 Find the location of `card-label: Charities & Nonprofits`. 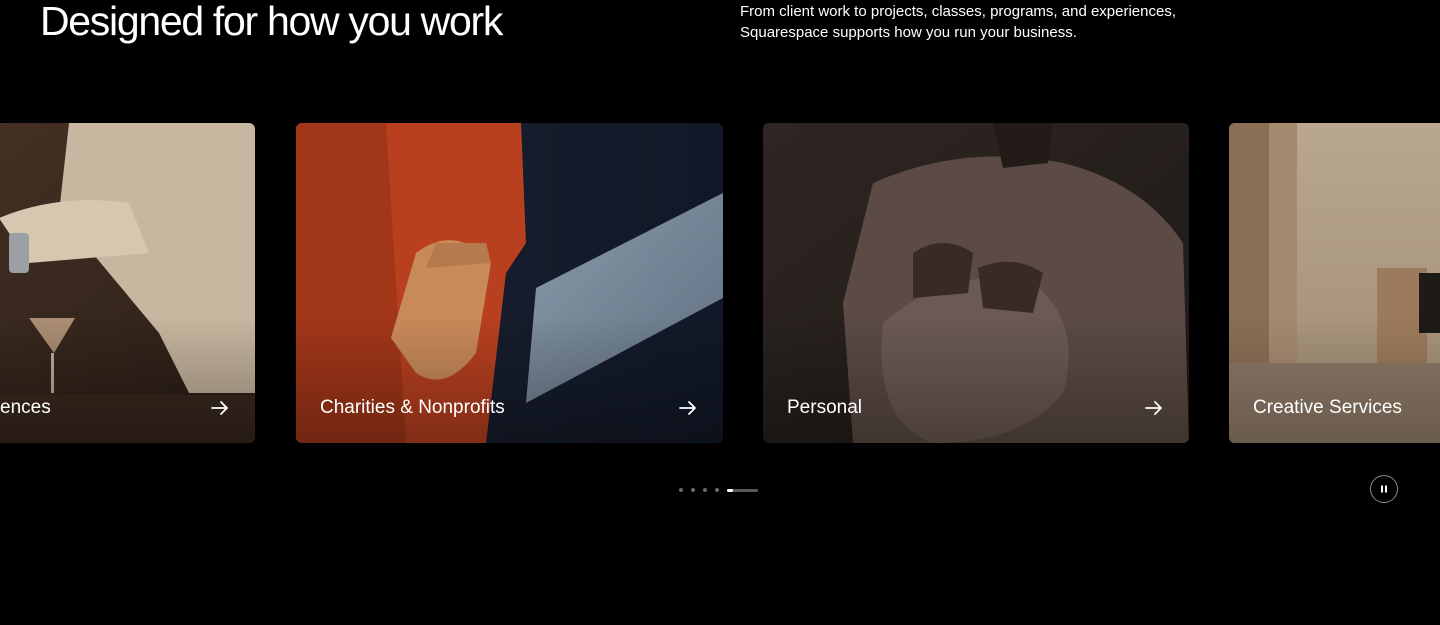

card-label: Charities & Nonprofits is located at coordinates (412, 407).